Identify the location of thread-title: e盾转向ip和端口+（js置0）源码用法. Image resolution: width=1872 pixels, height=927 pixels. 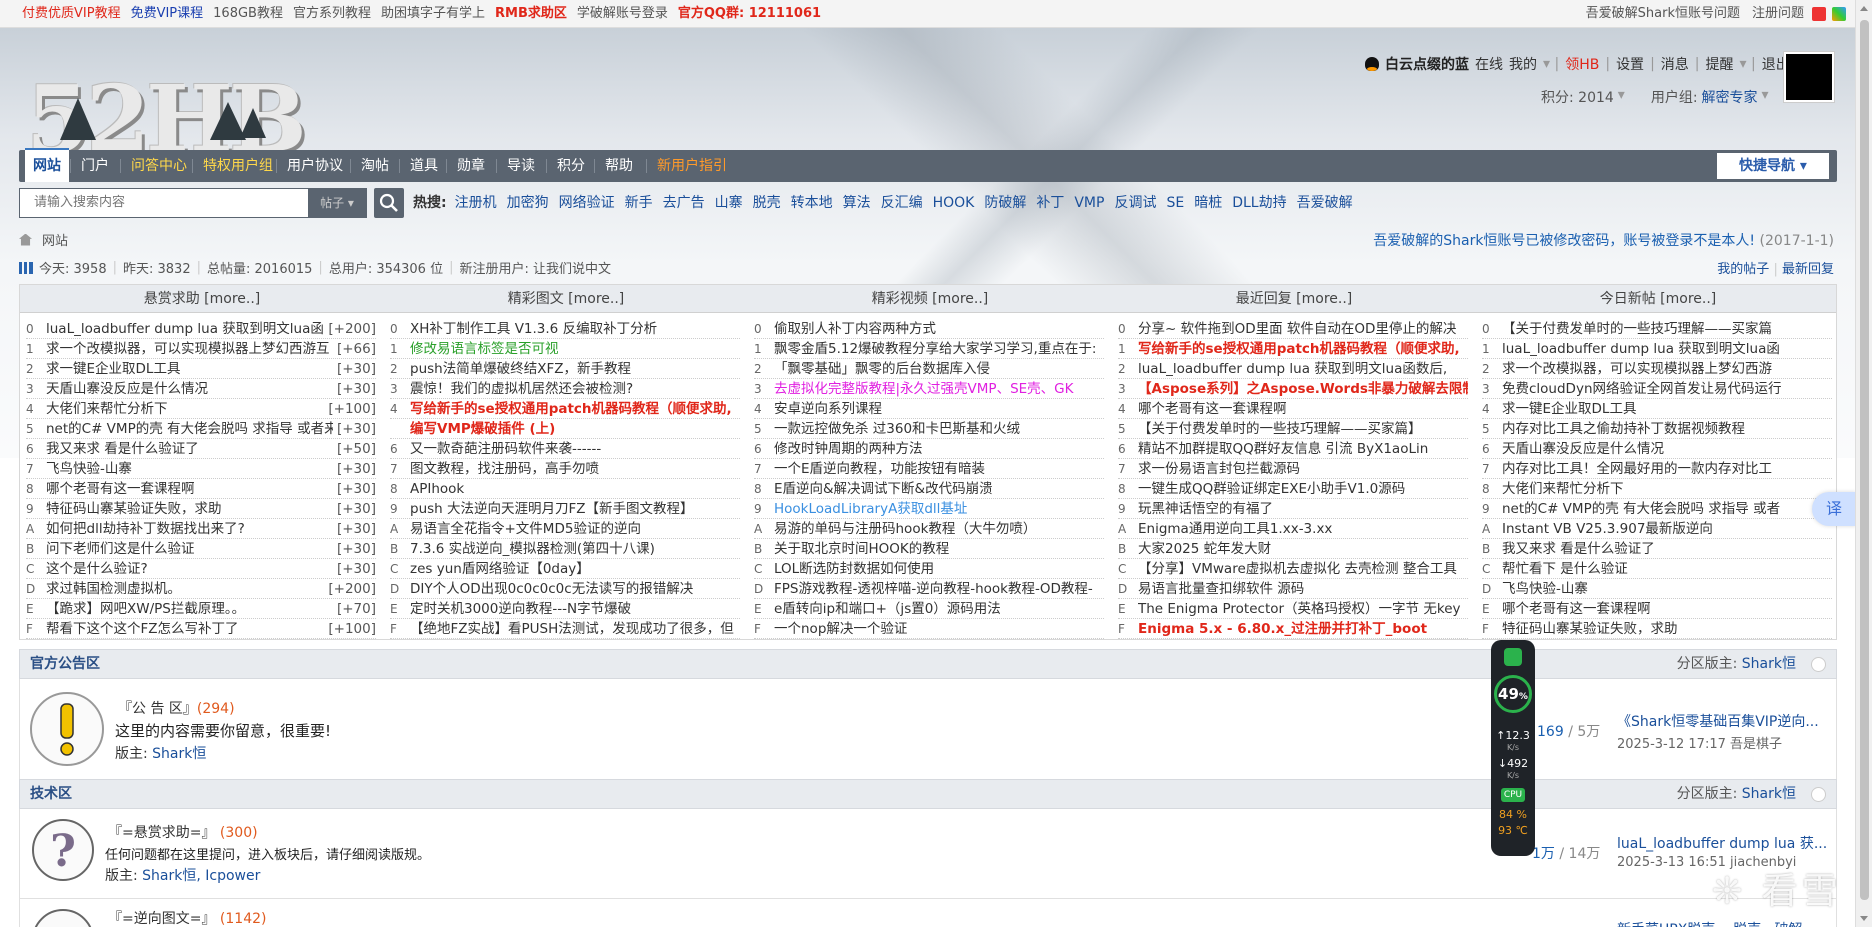
(939, 608).